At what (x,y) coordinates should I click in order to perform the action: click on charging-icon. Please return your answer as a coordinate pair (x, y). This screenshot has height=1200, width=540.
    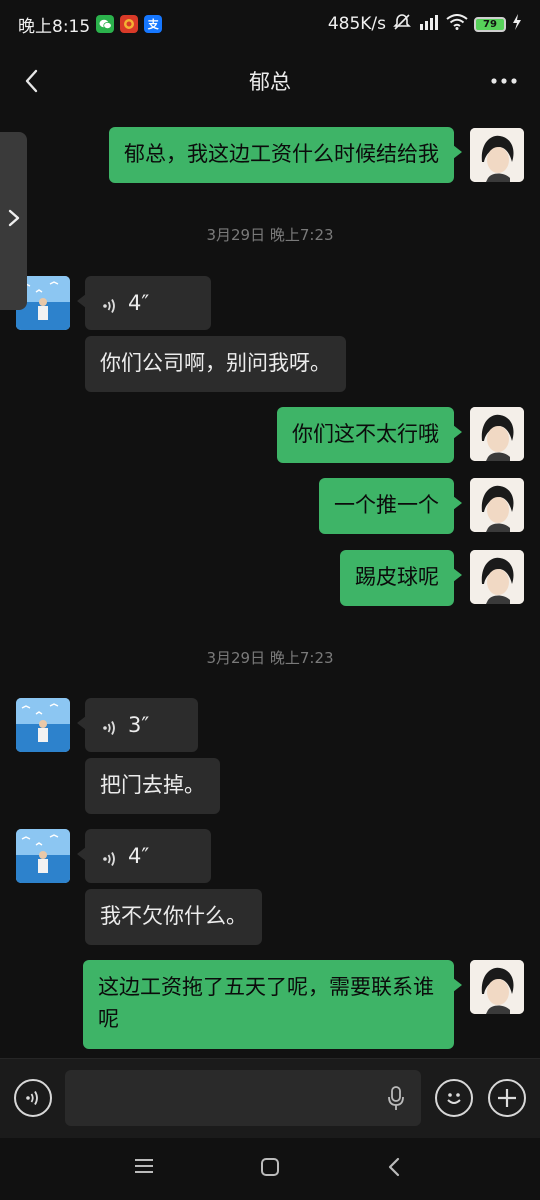
    Looking at the image, I should click on (517, 24).